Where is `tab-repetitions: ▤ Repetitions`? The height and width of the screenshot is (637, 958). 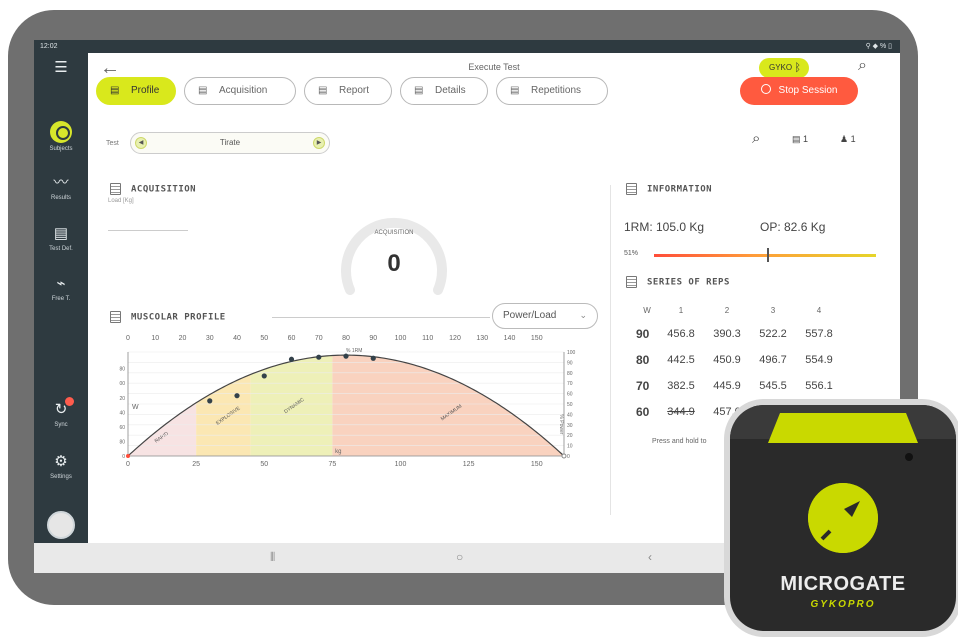 tab-repetitions: ▤ Repetitions is located at coordinates (552, 91).